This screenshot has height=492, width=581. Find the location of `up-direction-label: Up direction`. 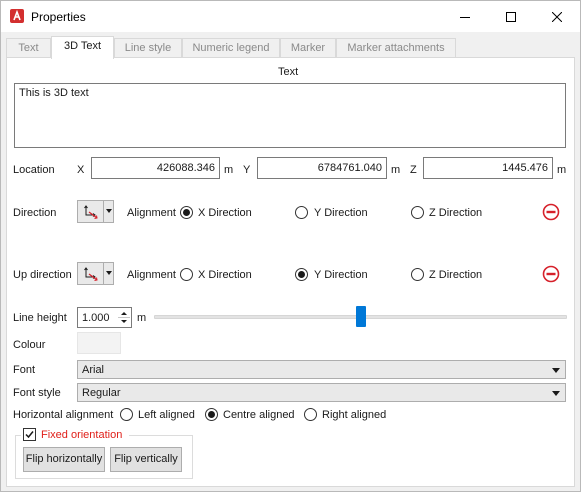

up-direction-label: Up direction is located at coordinates (42, 275).